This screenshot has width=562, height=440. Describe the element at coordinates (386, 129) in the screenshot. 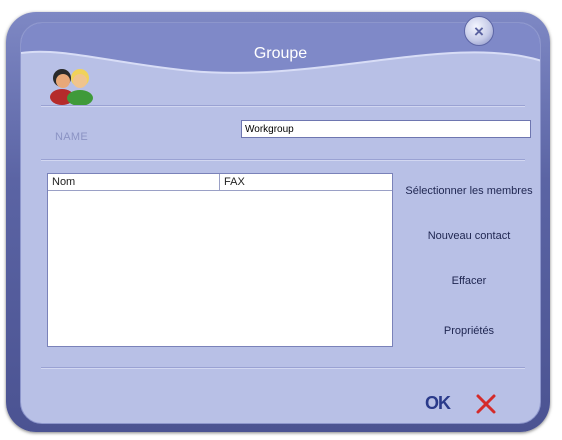

I see `name-field` at that location.